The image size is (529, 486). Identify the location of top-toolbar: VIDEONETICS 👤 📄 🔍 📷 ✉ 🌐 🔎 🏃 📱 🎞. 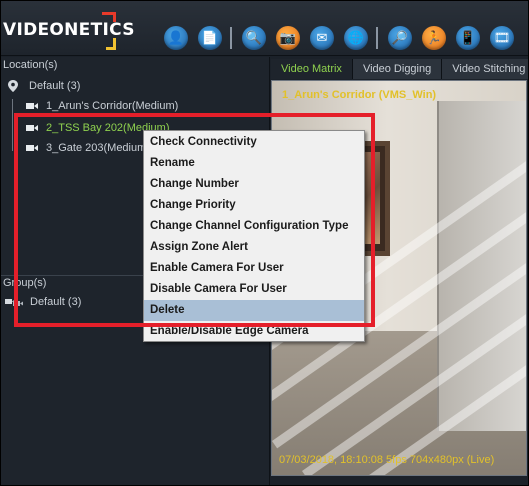
(264, 28).